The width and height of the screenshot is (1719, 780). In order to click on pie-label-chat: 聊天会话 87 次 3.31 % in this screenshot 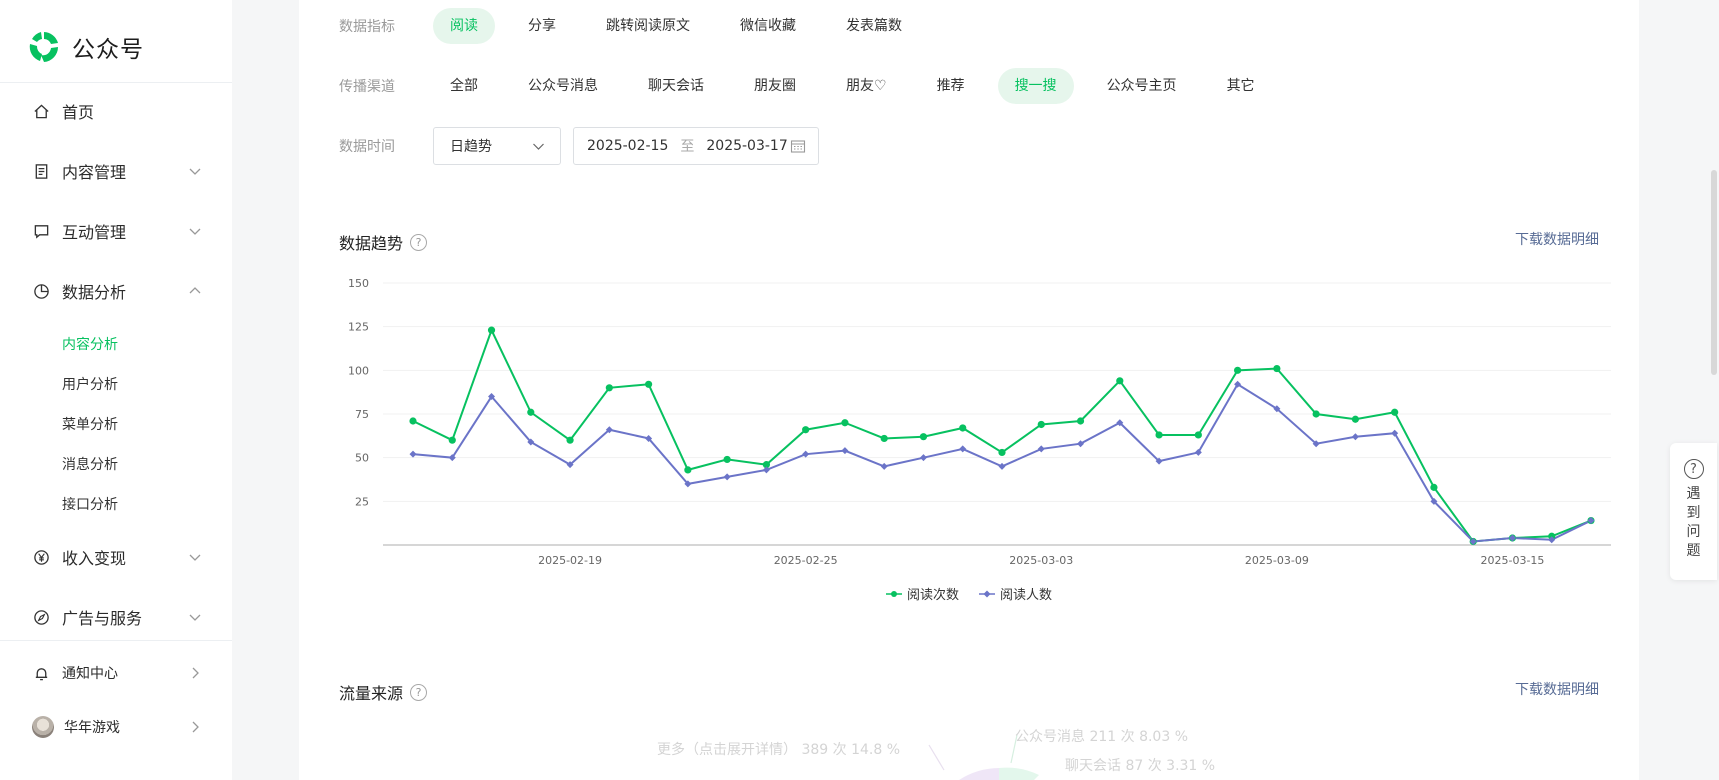, I will do `click(1140, 766)`.